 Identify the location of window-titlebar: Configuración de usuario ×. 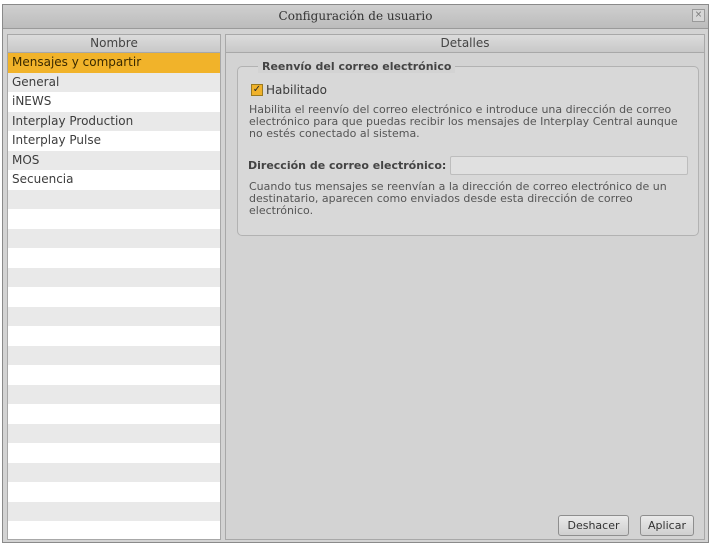
(355, 17).